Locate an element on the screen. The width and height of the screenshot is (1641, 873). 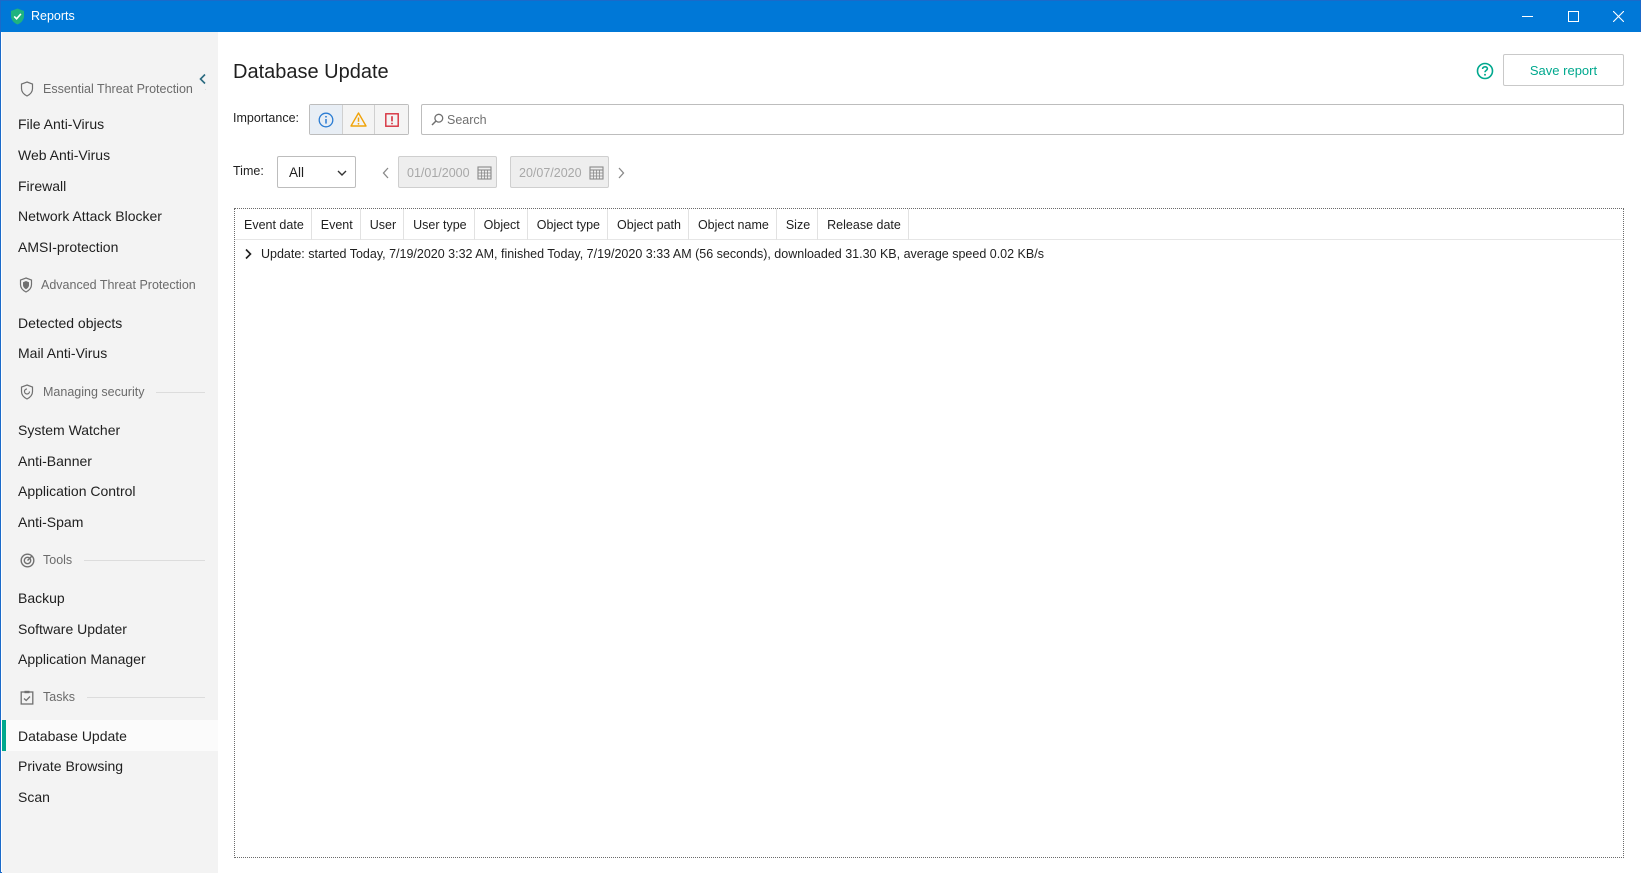
window-title: Reports is located at coordinates (53, 16).